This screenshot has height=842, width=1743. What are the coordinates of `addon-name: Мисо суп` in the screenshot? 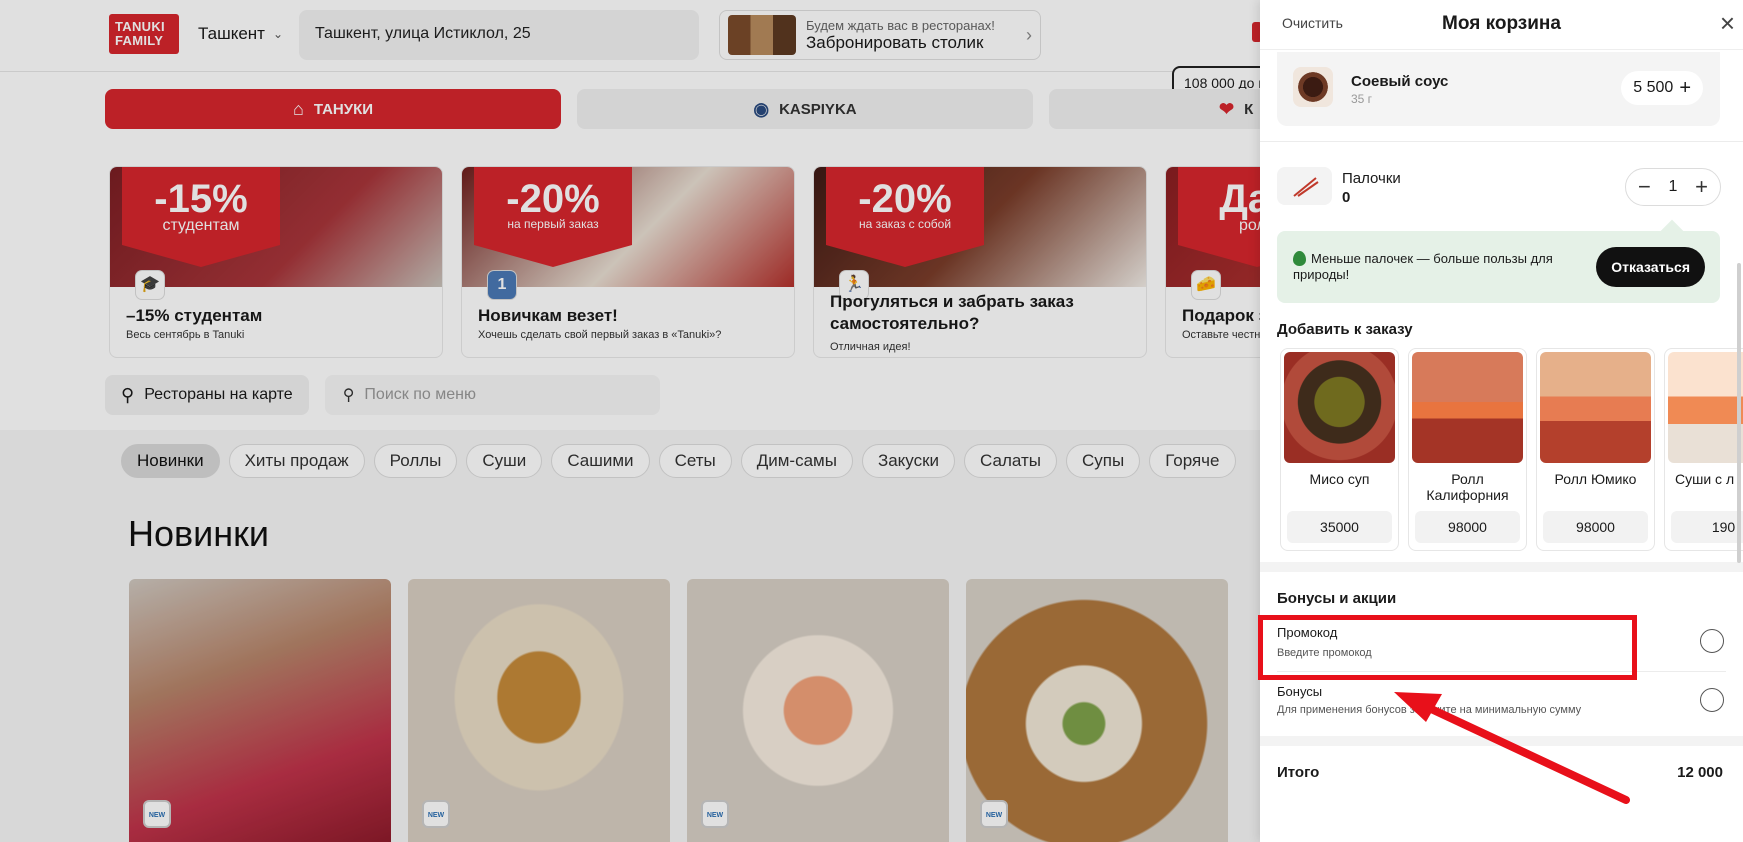 It's located at (1339, 479).